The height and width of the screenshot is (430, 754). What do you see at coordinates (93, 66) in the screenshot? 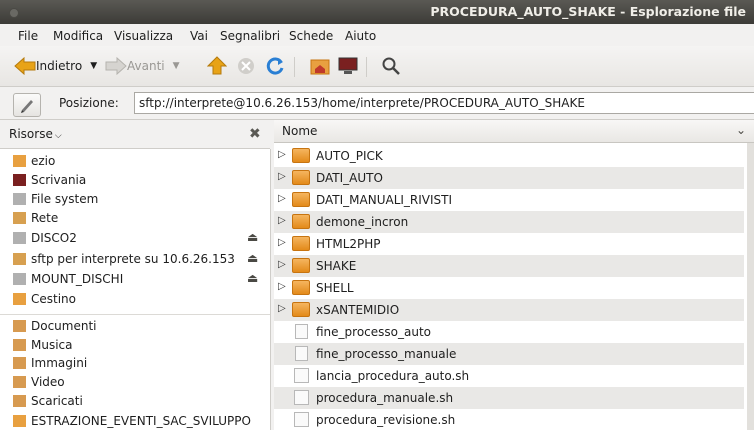
I see `back-history-chevron-icon: ▼` at bounding box center [93, 66].